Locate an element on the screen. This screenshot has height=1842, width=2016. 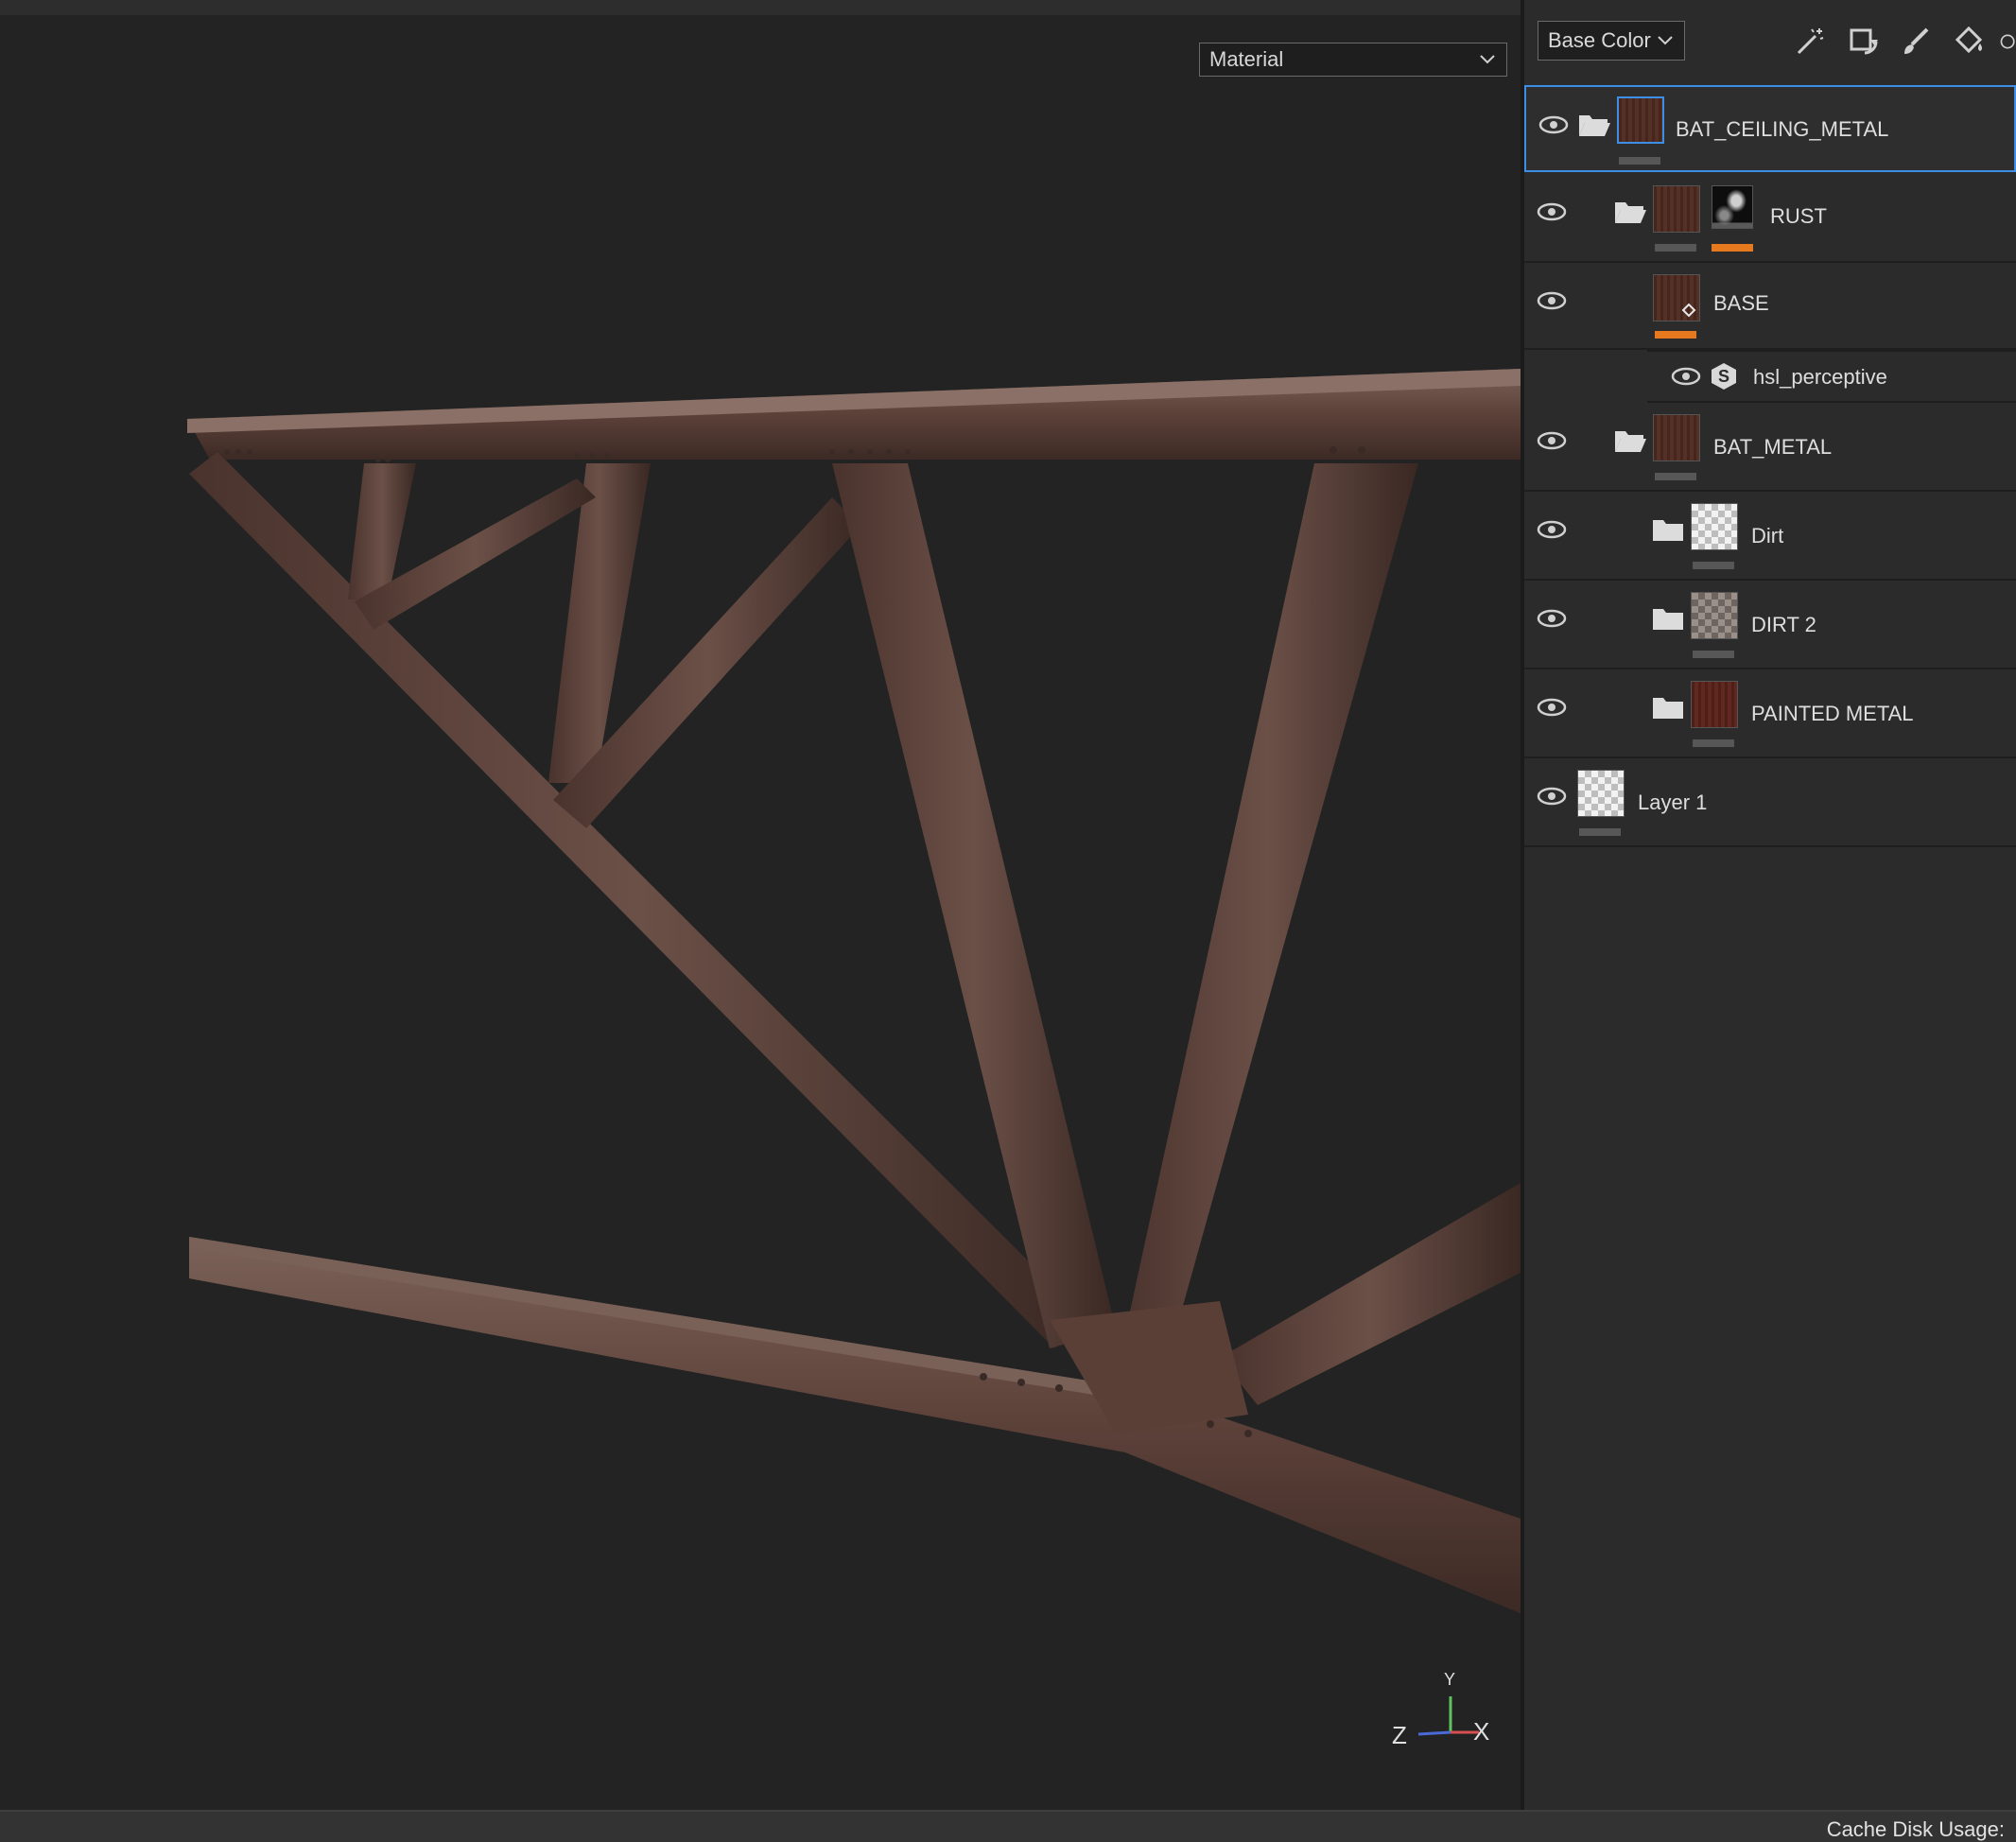
axis-y-label: Y is located at coordinates (1450, 1679).